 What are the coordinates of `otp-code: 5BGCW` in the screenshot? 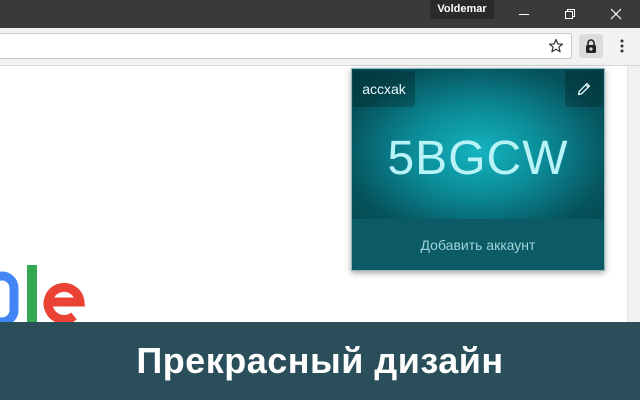 It's located at (478, 159).